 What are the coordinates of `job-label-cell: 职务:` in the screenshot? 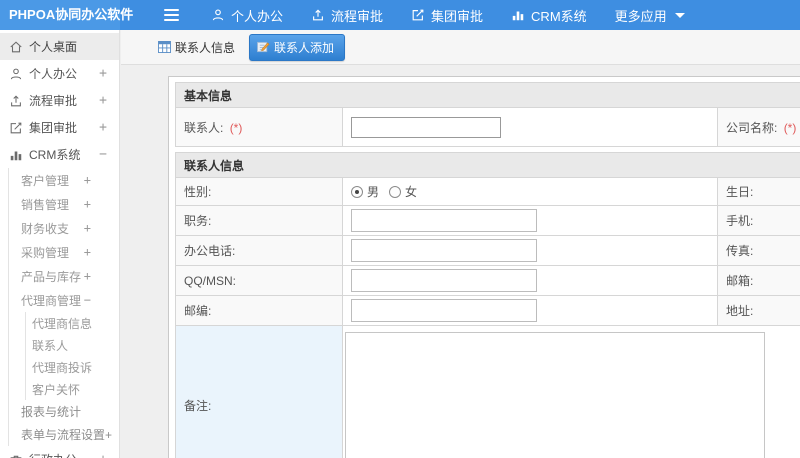 It's located at (259, 220).